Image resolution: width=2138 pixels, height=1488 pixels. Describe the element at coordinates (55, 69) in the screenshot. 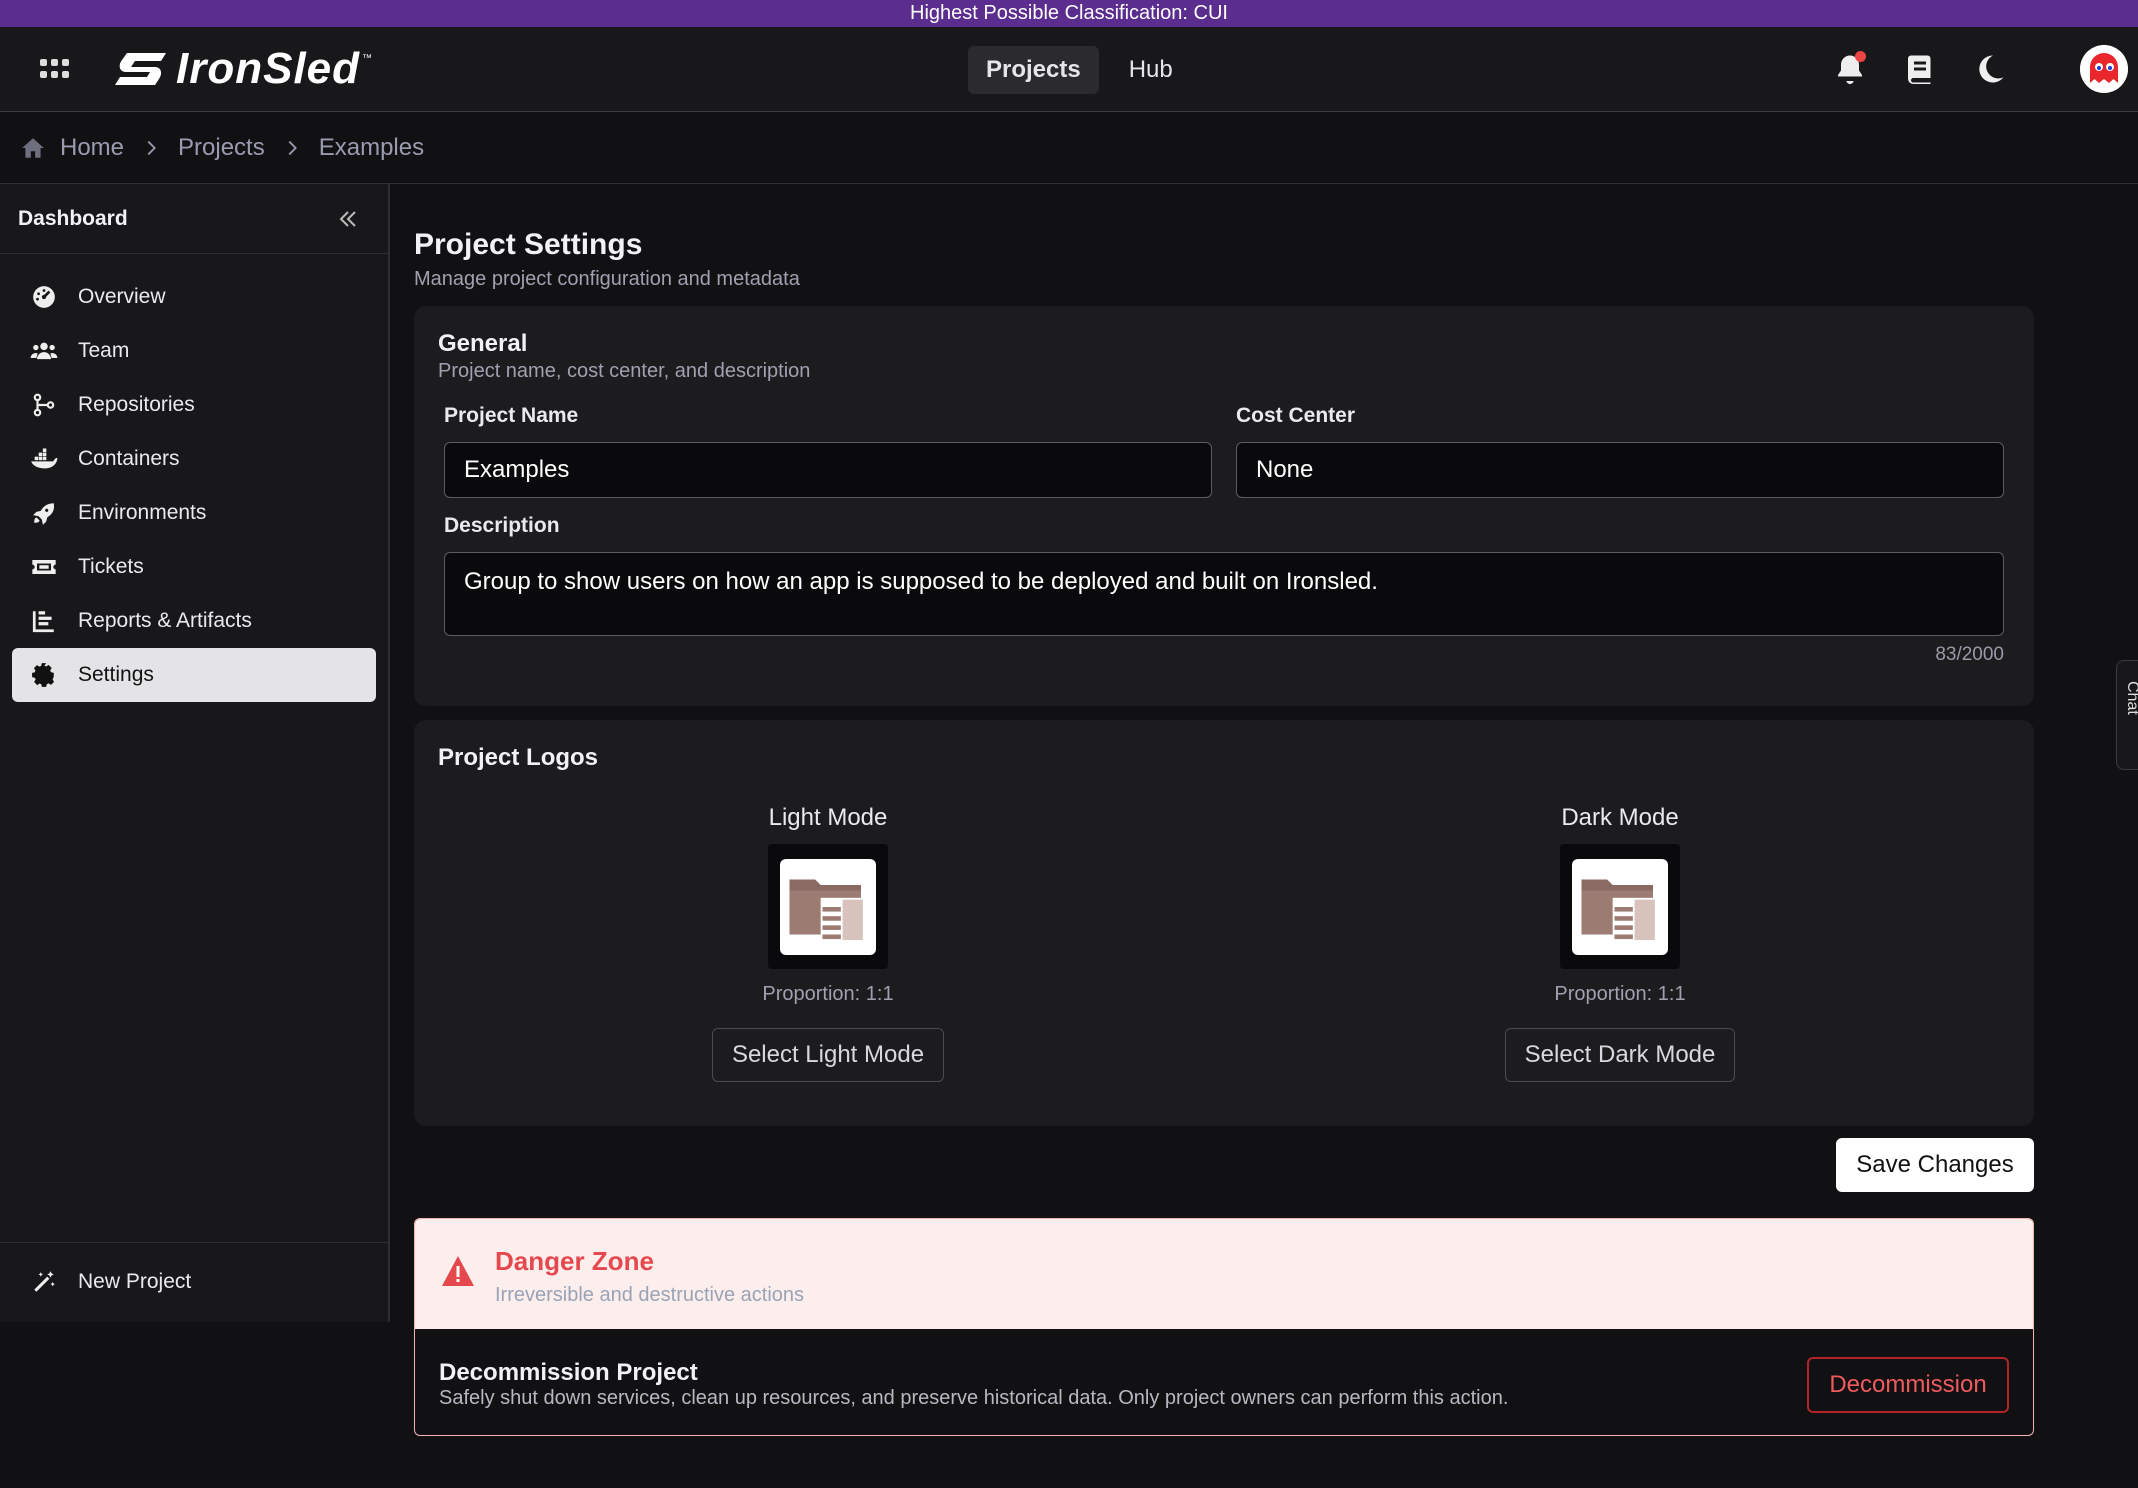

I see `apps-grid-icon` at that location.